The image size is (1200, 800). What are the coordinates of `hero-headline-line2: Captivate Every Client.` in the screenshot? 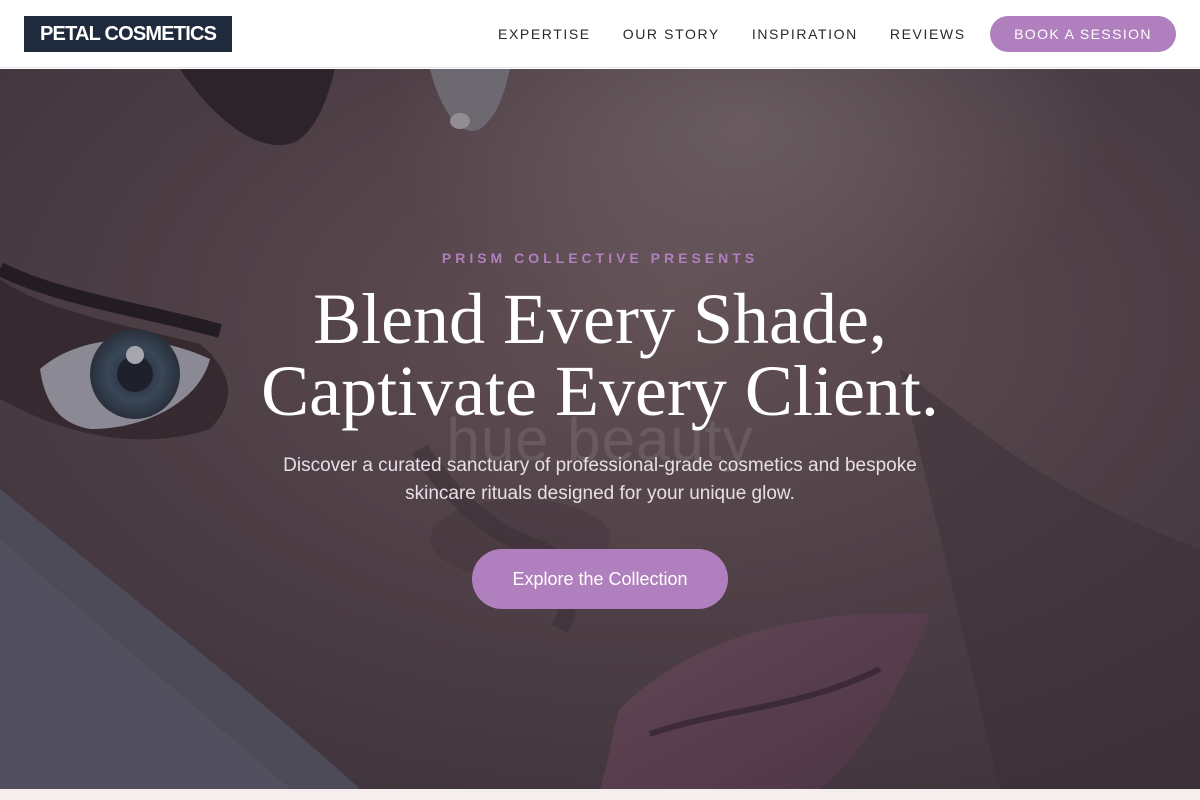 It's located at (600, 391).